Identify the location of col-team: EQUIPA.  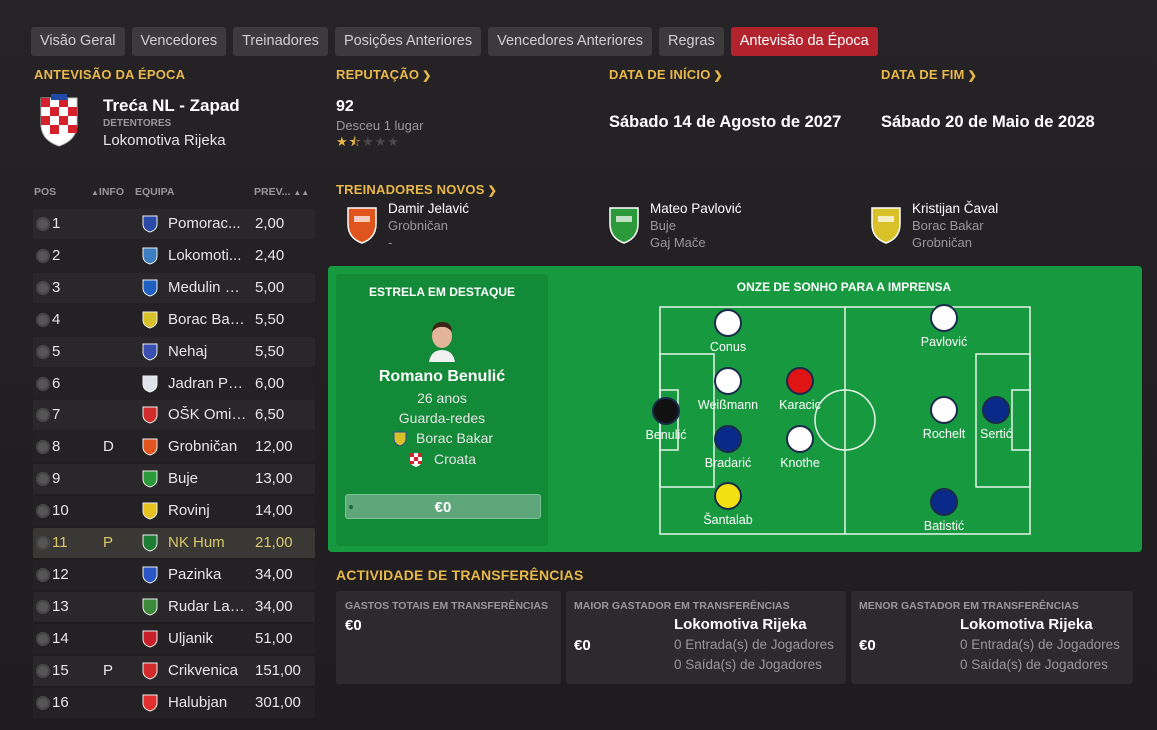
(154, 192).